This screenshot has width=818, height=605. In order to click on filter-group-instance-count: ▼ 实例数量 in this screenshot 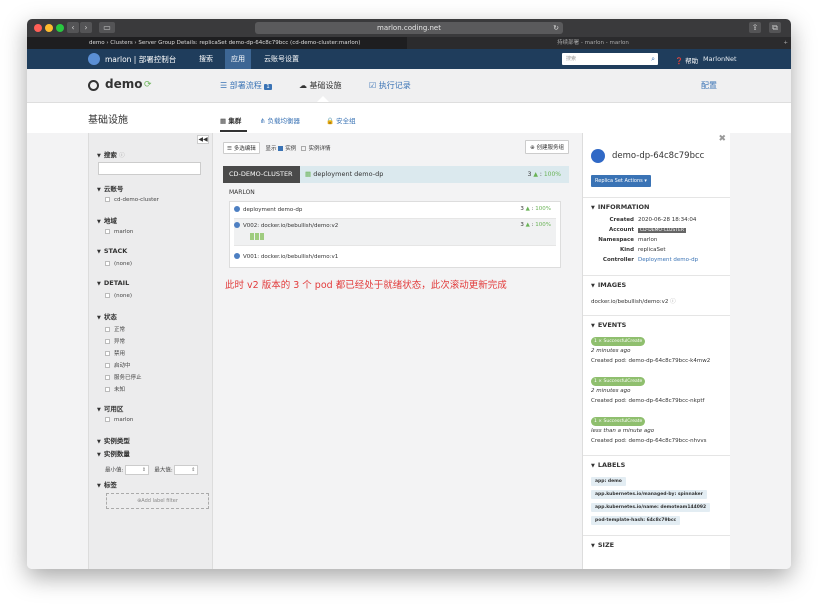, I will do `click(113, 453)`.